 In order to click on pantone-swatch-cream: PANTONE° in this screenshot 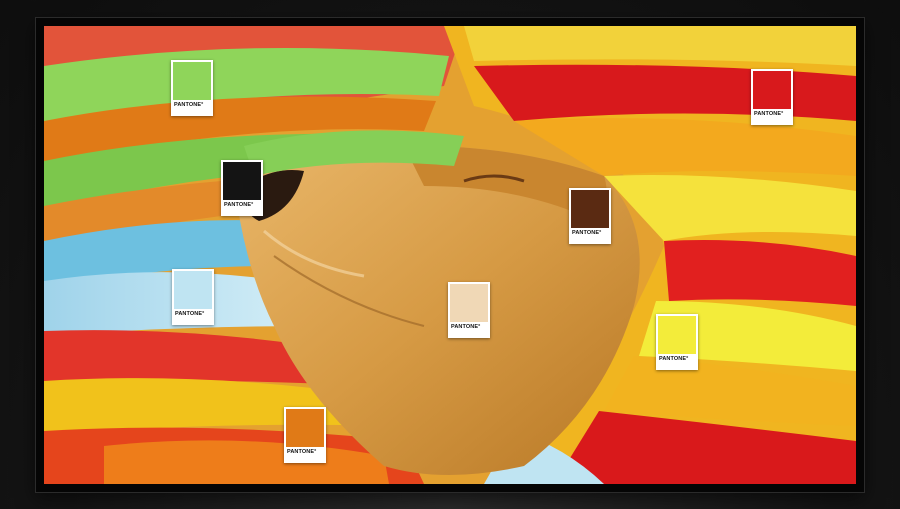, I will do `click(469, 310)`.